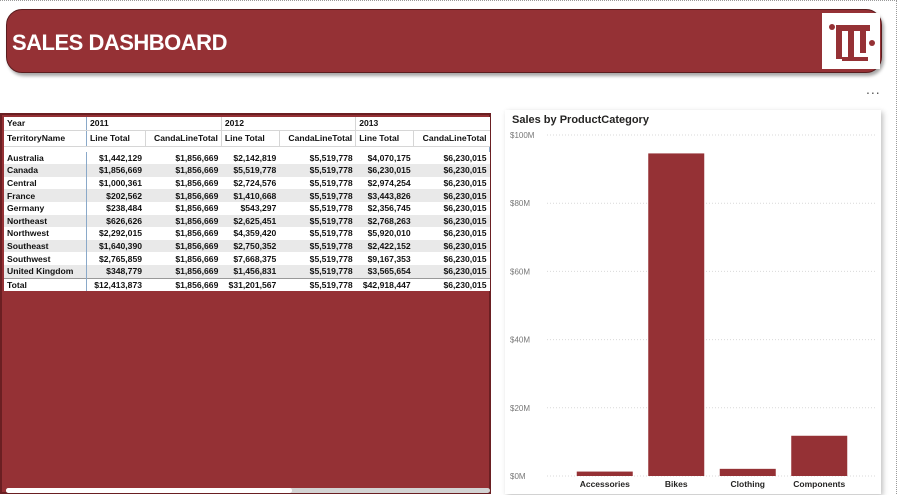 The width and height of the screenshot is (898, 495). What do you see at coordinates (605, 484) in the screenshot?
I see `x-tick-label: Accessories` at bounding box center [605, 484].